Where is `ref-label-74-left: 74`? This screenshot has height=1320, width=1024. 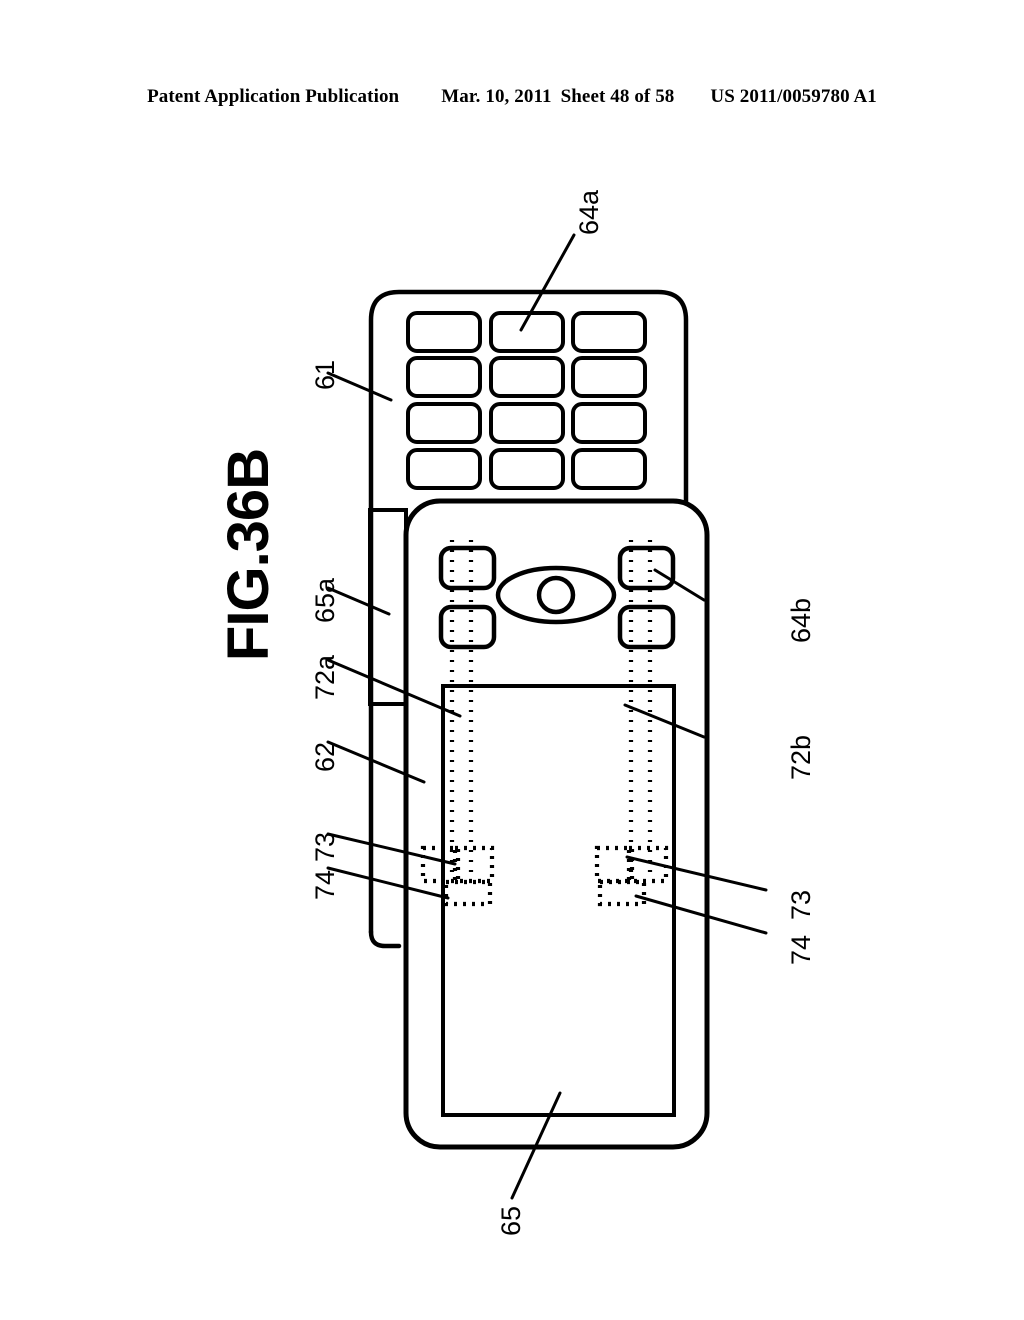 ref-label-74-left: 74 is located at coordinates (325, 884).